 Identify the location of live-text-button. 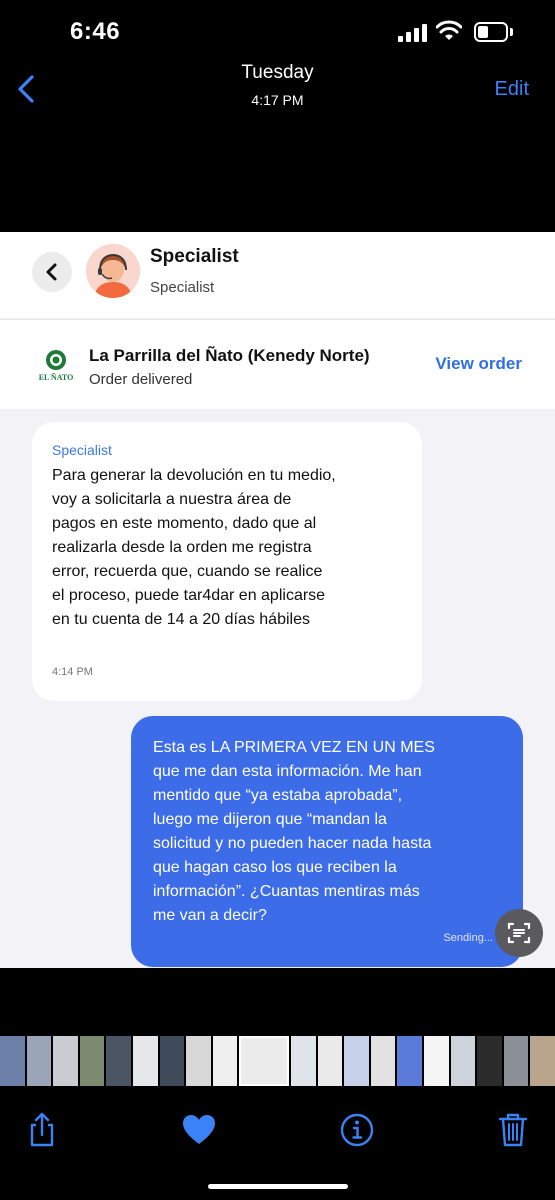
(519, 933).